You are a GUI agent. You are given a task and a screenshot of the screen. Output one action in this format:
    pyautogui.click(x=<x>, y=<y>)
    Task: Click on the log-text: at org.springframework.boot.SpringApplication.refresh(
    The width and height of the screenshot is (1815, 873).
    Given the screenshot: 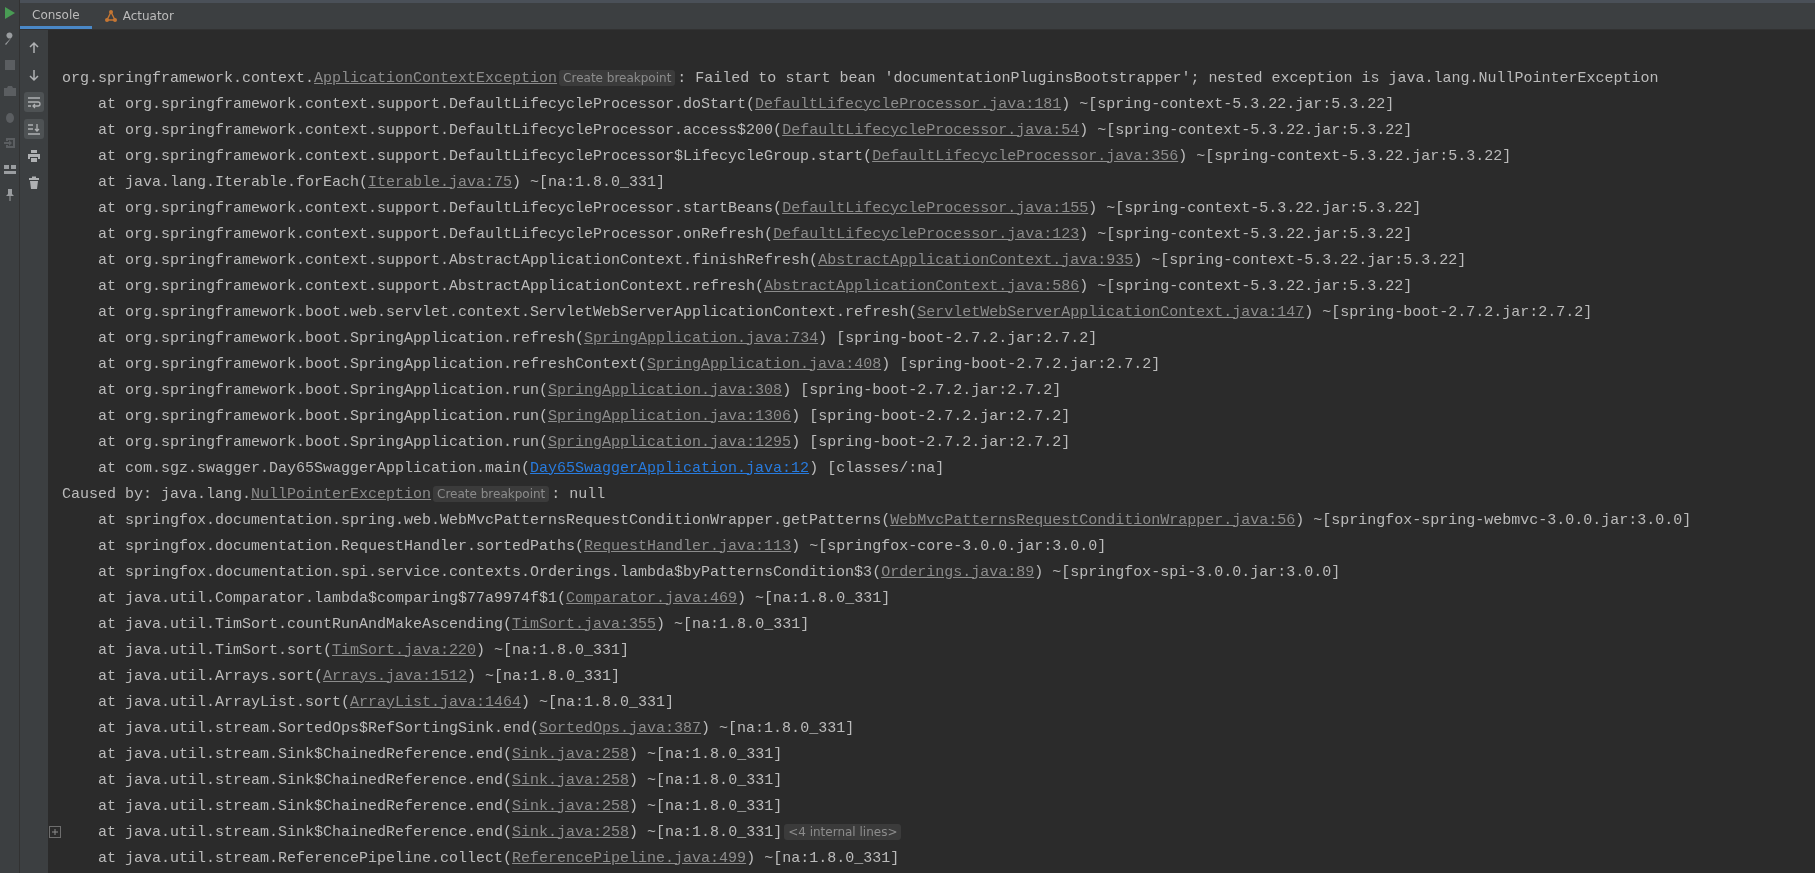 What is the action you would take?
    pyautogui.click(x=341, y=338)
    